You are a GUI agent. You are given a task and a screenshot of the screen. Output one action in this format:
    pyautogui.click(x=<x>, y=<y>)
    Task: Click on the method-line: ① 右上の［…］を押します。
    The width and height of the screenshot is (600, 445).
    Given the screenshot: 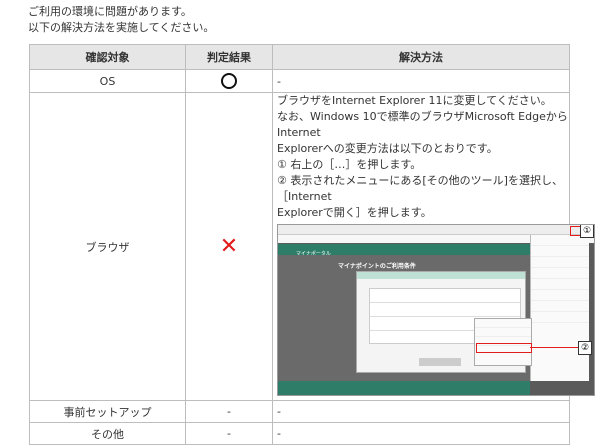 What is the action you would take?
    pyautogui.click(x=349, y=164)
    